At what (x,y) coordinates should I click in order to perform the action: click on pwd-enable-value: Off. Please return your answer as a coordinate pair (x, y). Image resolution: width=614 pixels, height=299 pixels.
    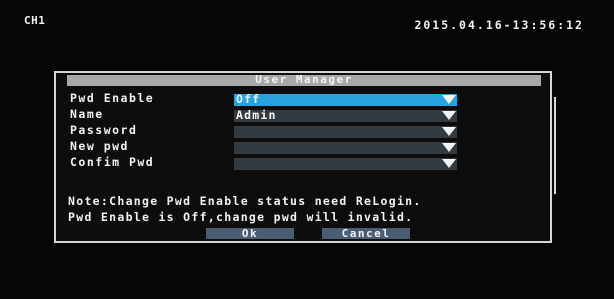
    Looking at the image, I should click on (248, 99).